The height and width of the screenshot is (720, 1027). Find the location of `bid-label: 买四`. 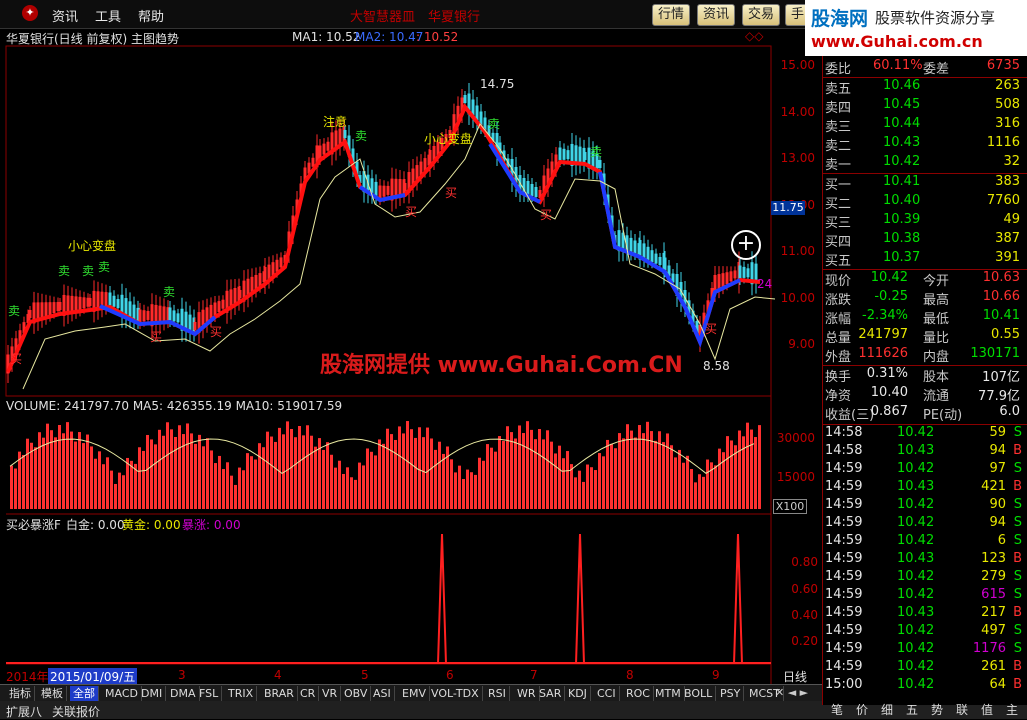

bid-label: 买四 is located at coordinates (838, 242).